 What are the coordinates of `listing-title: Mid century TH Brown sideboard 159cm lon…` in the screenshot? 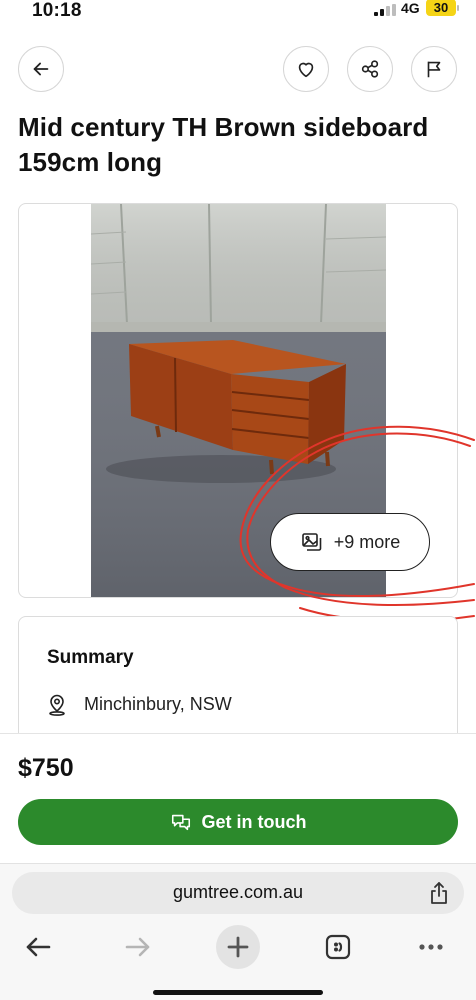 It's located at (223, 144).